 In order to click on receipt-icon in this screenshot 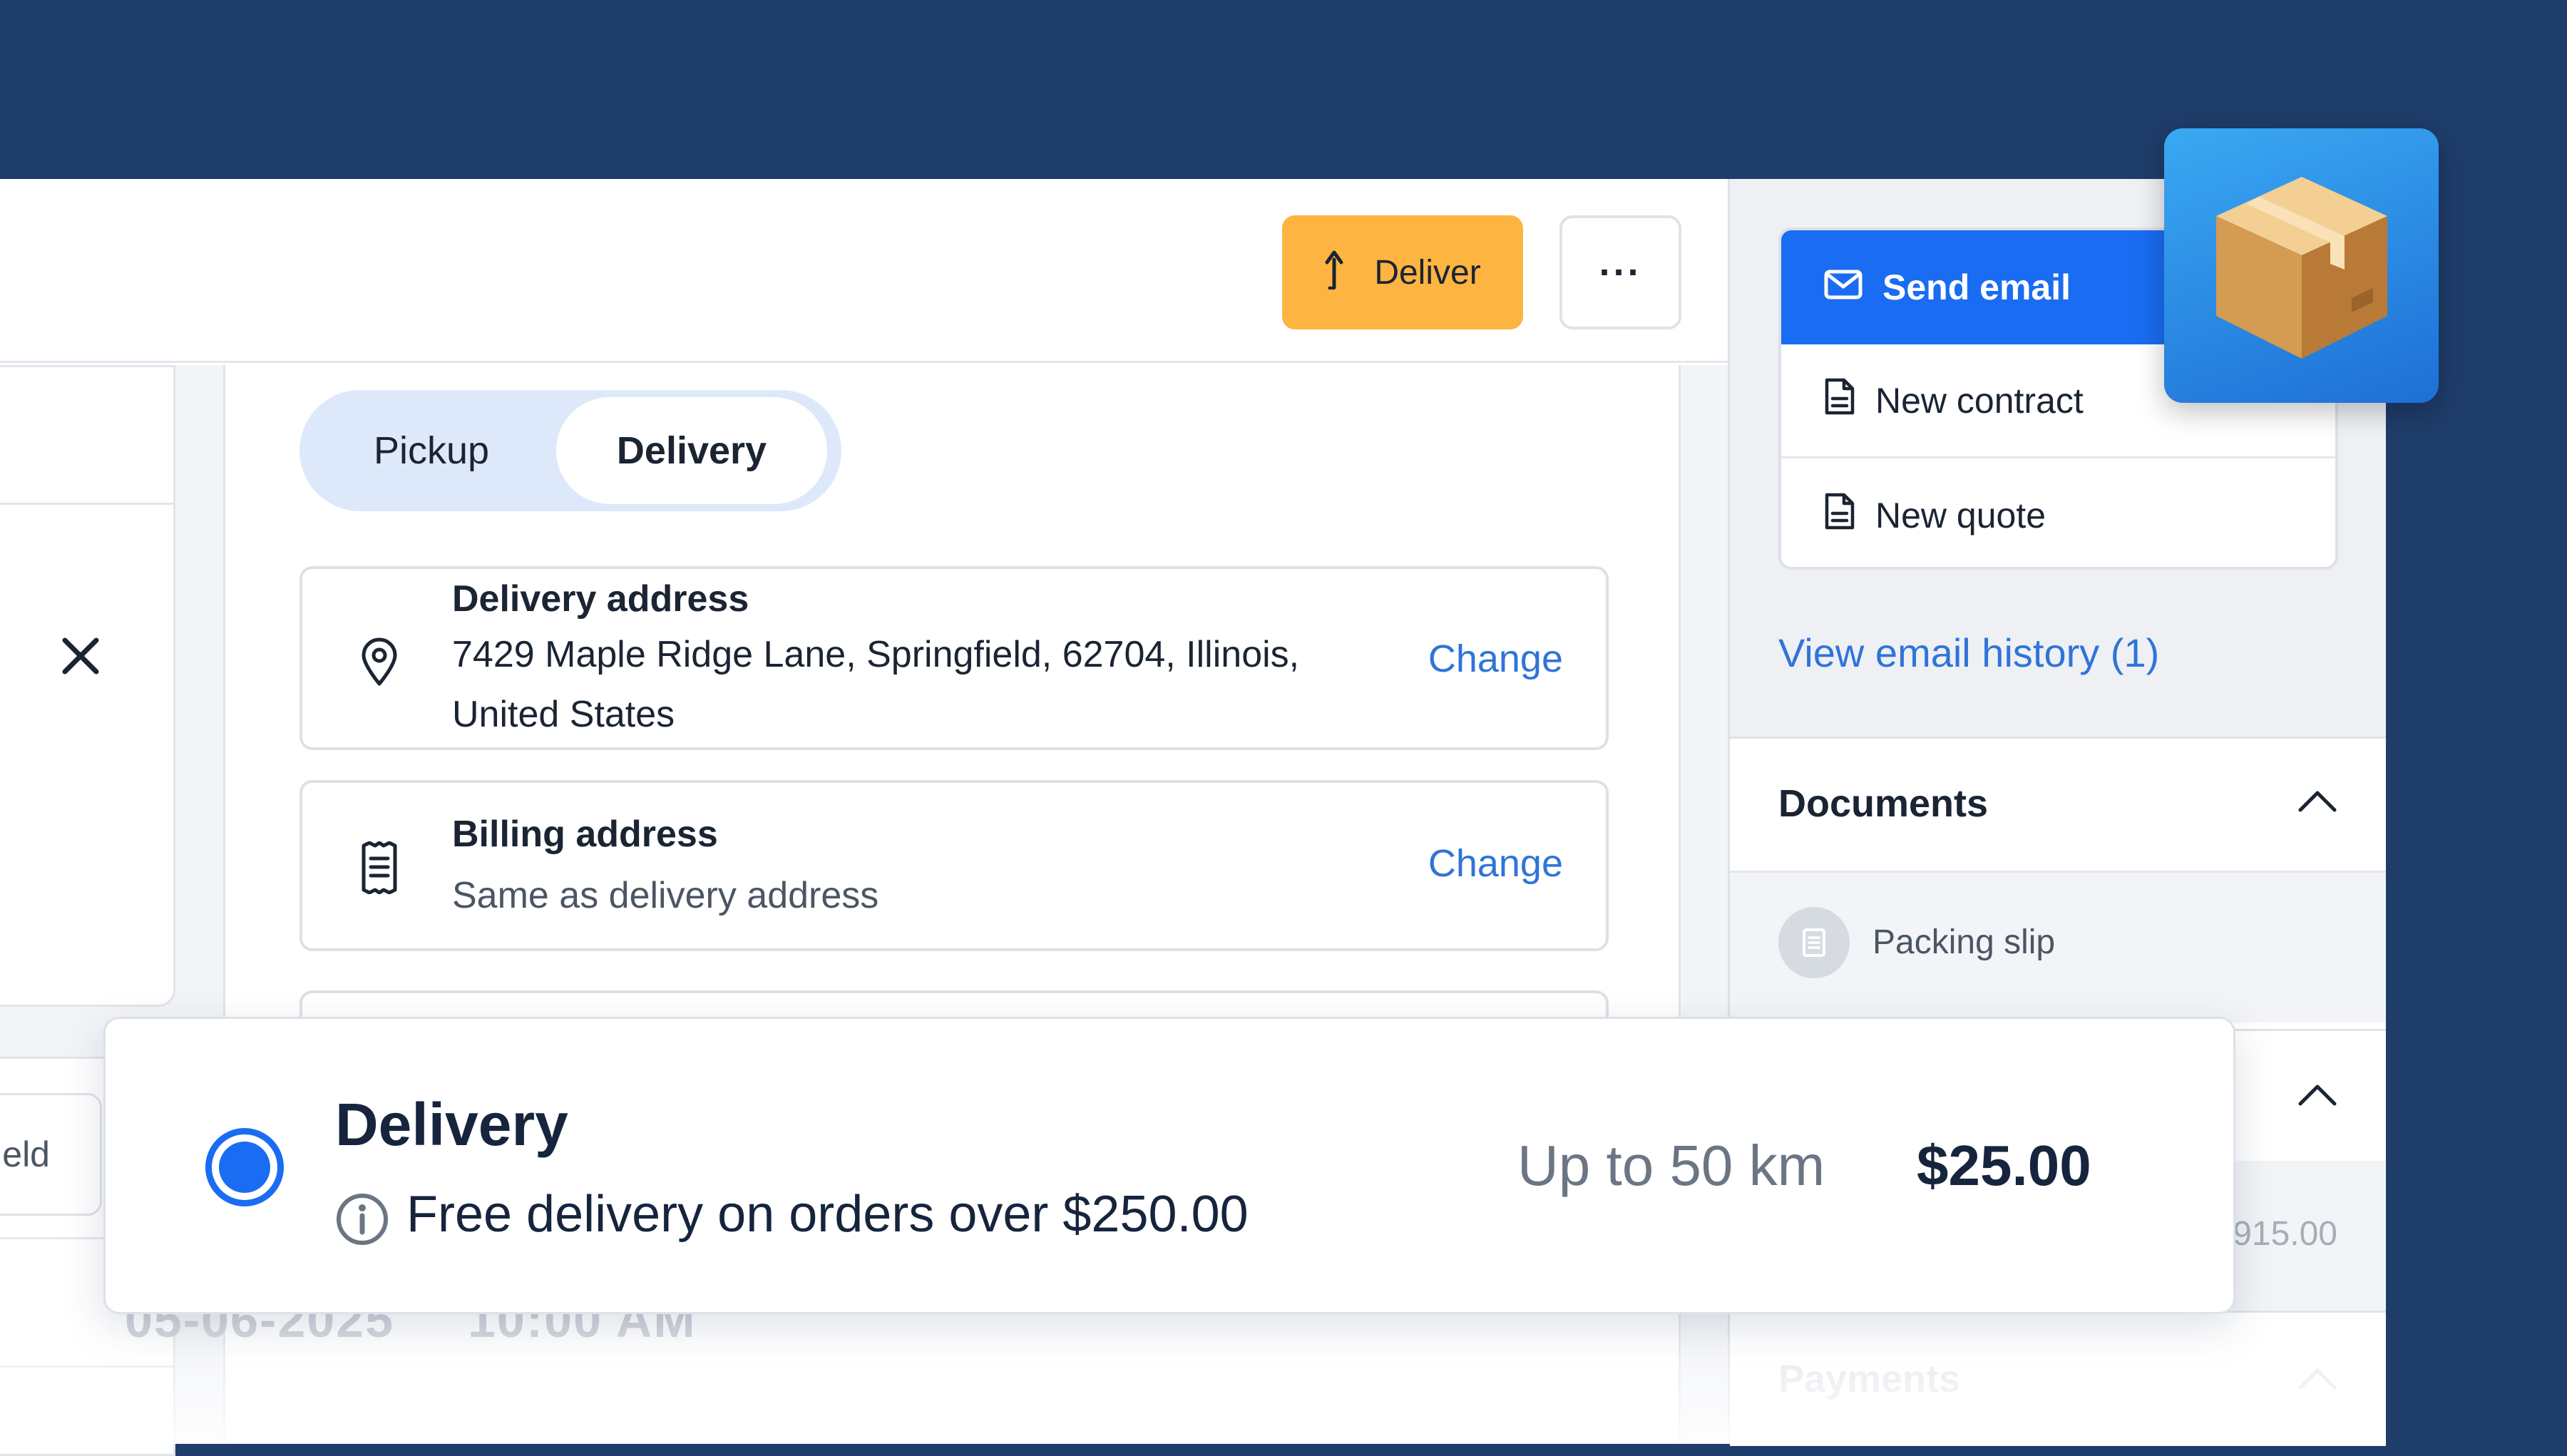, I will do `click(379, 869)`.